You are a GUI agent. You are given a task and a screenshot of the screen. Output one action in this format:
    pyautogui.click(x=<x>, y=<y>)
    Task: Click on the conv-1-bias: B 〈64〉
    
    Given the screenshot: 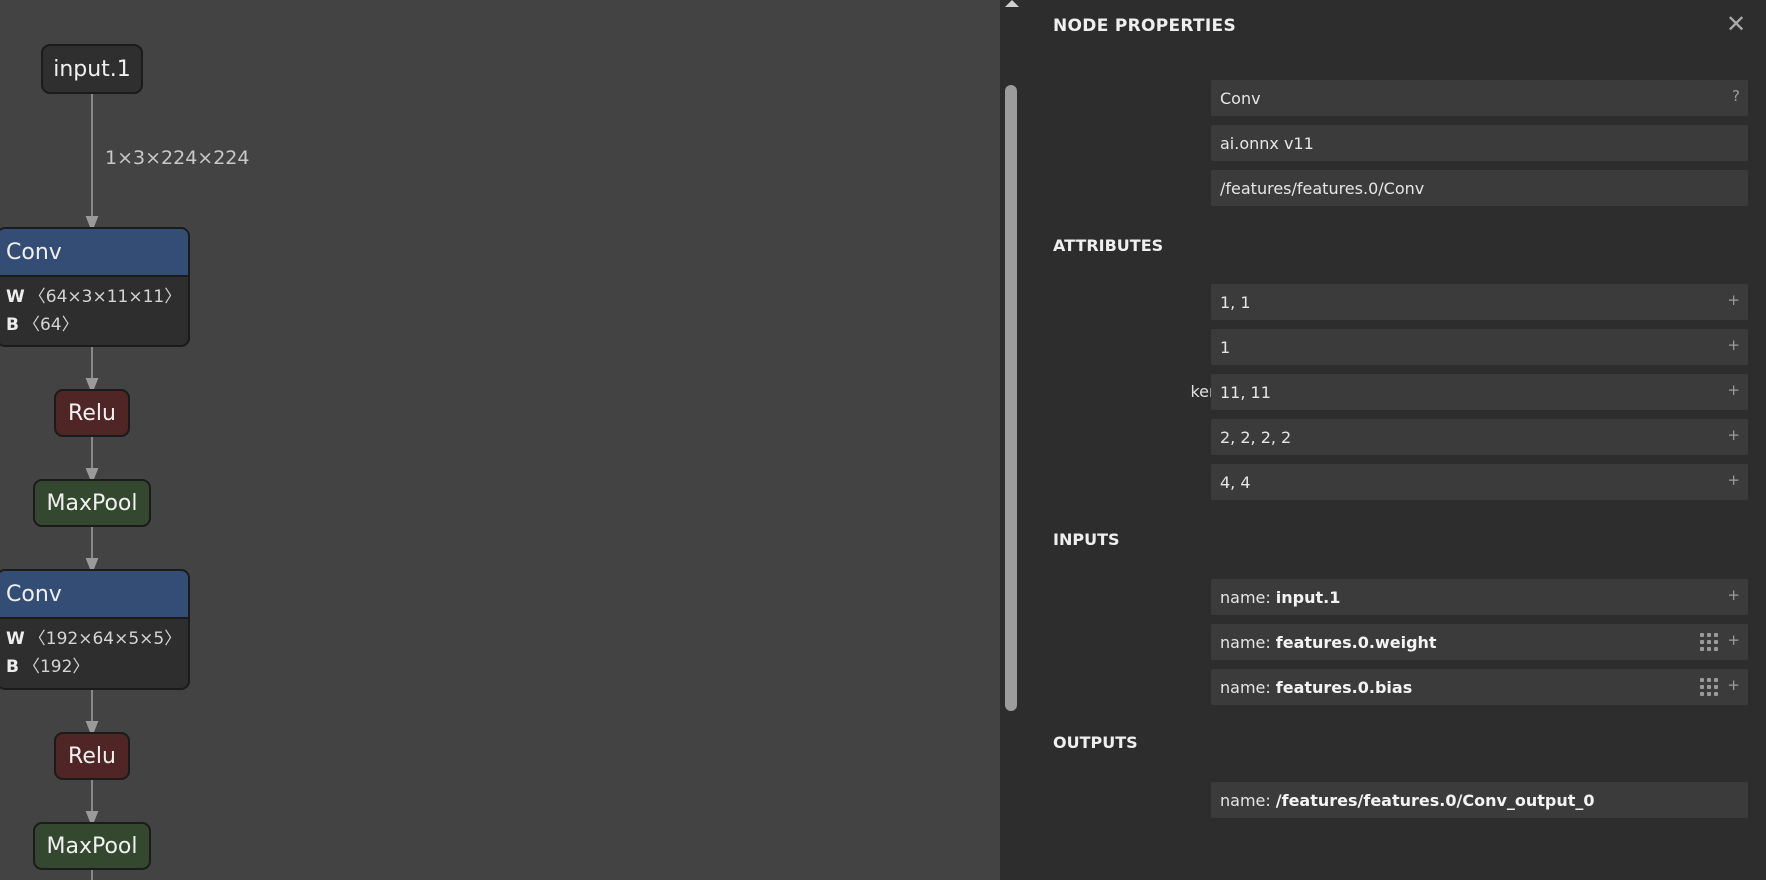 What is the action you would take?
    pyautogui.click(x=42, y=325)
    